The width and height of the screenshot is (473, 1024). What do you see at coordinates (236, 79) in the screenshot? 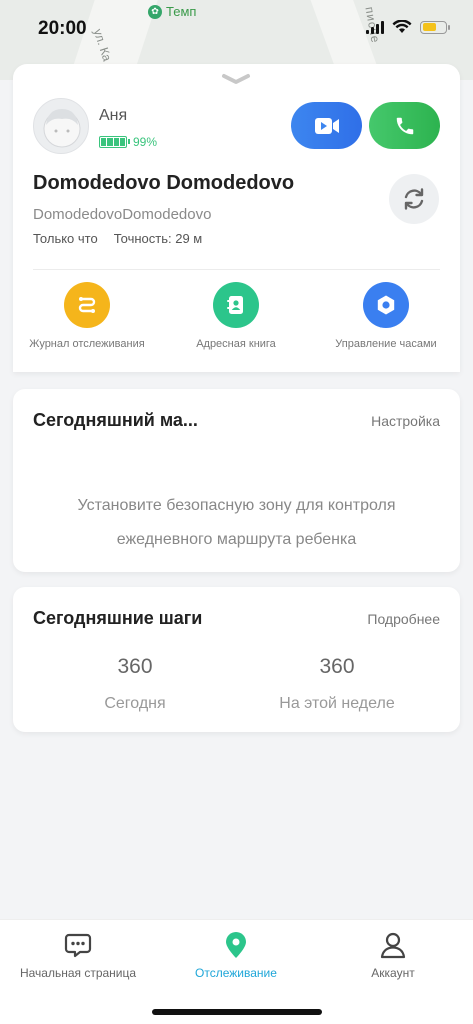
I see `chevron-down-icon` at bounding box center [236, 79].